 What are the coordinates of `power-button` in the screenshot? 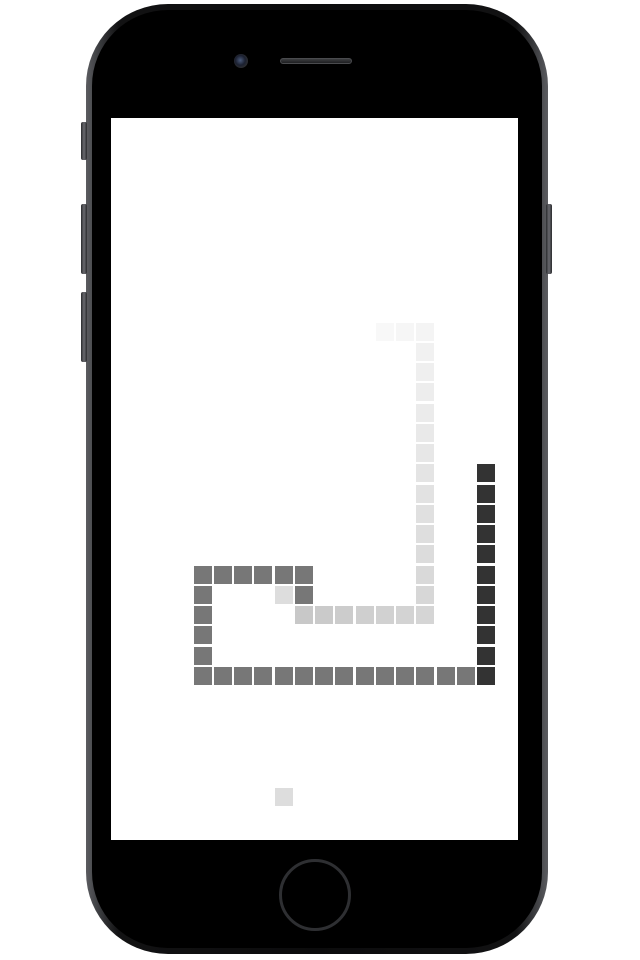 It's located at (549, 239).